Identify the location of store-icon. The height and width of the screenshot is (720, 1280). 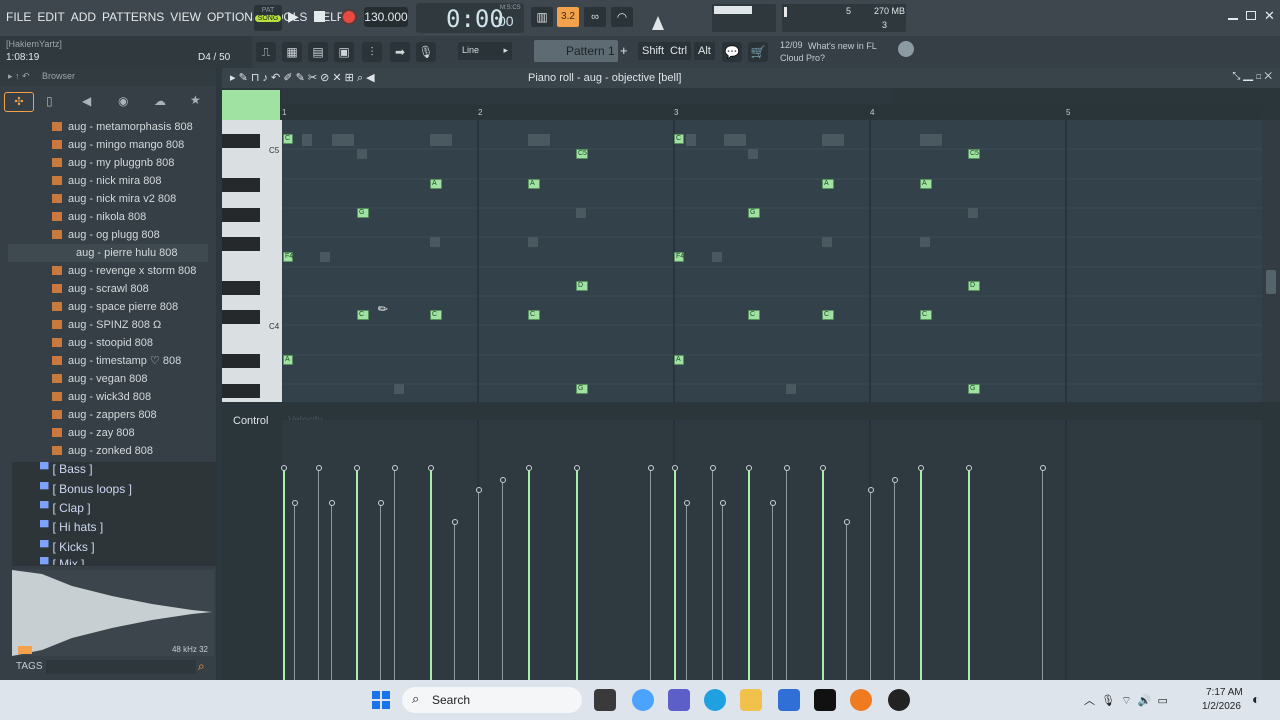
(789, 700).